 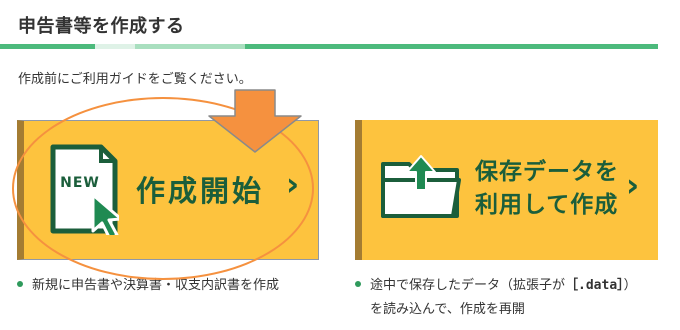 I want to click on section-heading: 申告書等を作成する, so click(x=101, y=26).